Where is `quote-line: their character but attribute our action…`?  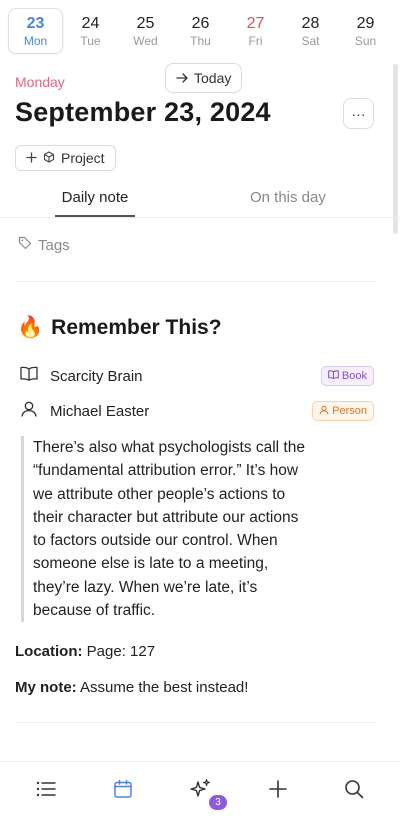 quote-line: their character but attribute our action… is located at coordinates (166, 517).